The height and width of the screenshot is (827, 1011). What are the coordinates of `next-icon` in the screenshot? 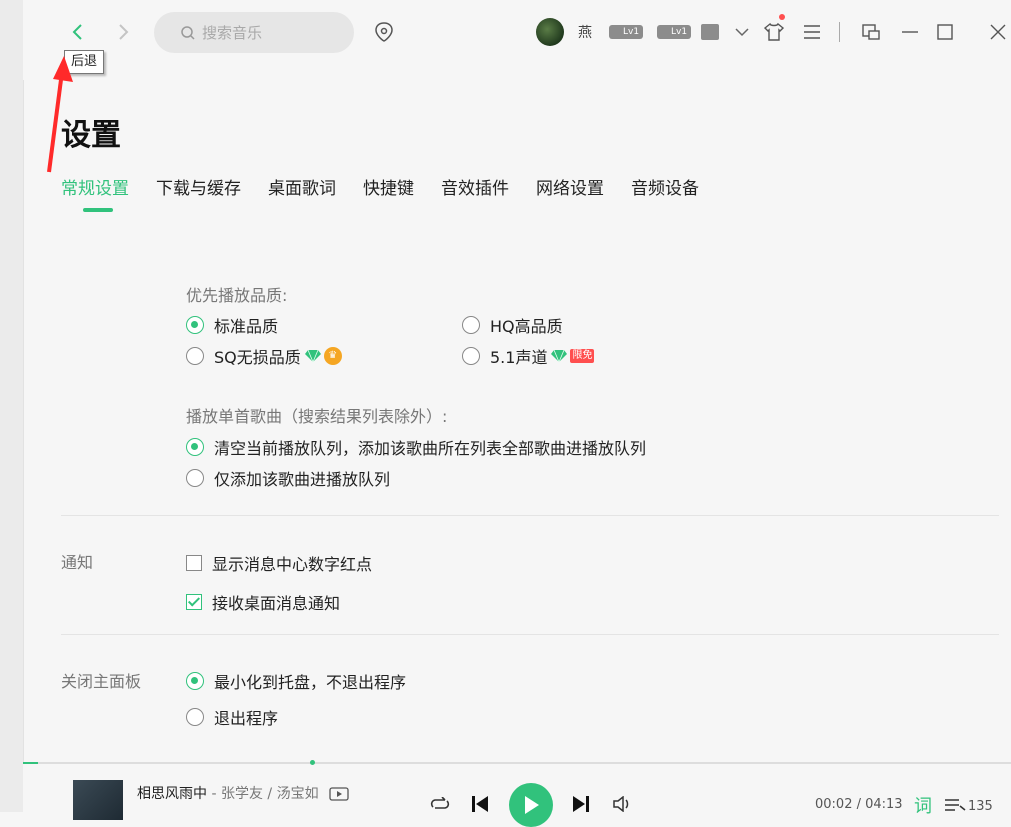 It's located at (581, 804).